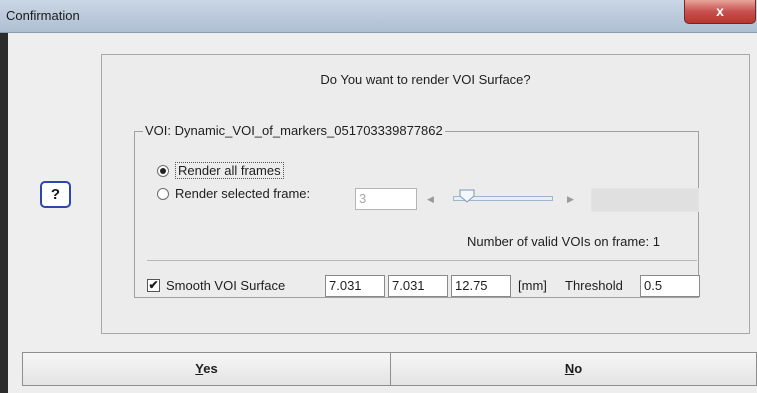 The width and height of the screenshot is (757, 393). What do you see at coordinates (163, 193) in the screenshot?
I see `render-selected-radio` at bounding box center [163, 193].